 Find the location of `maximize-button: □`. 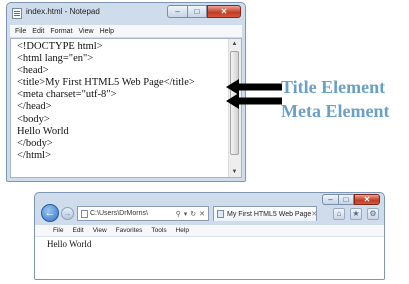

maximize-button: □ is located at coordinates (197, 11).